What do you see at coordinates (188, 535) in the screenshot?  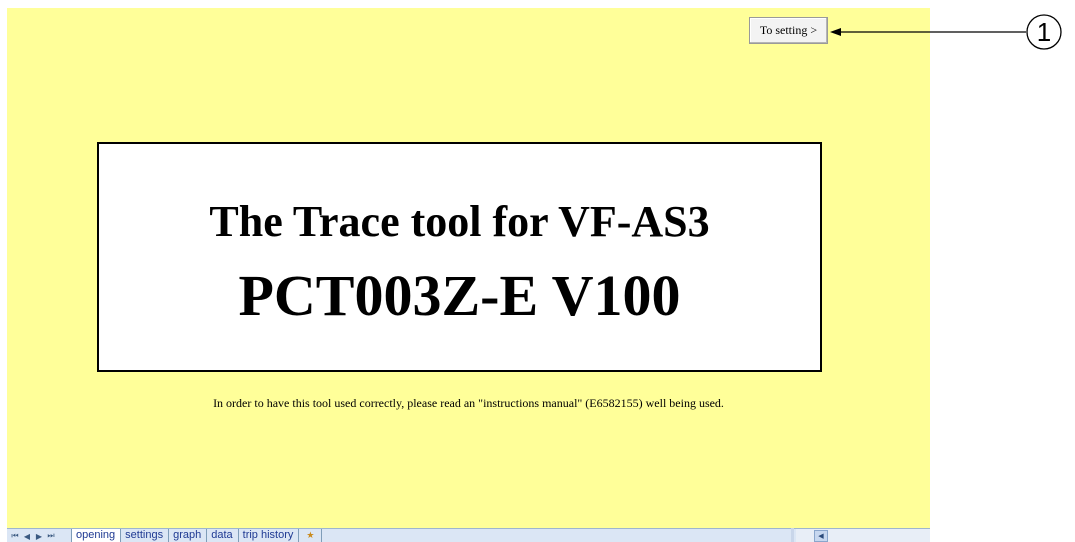 I see `tab-graph: graph` at bounding box center [188, 535].